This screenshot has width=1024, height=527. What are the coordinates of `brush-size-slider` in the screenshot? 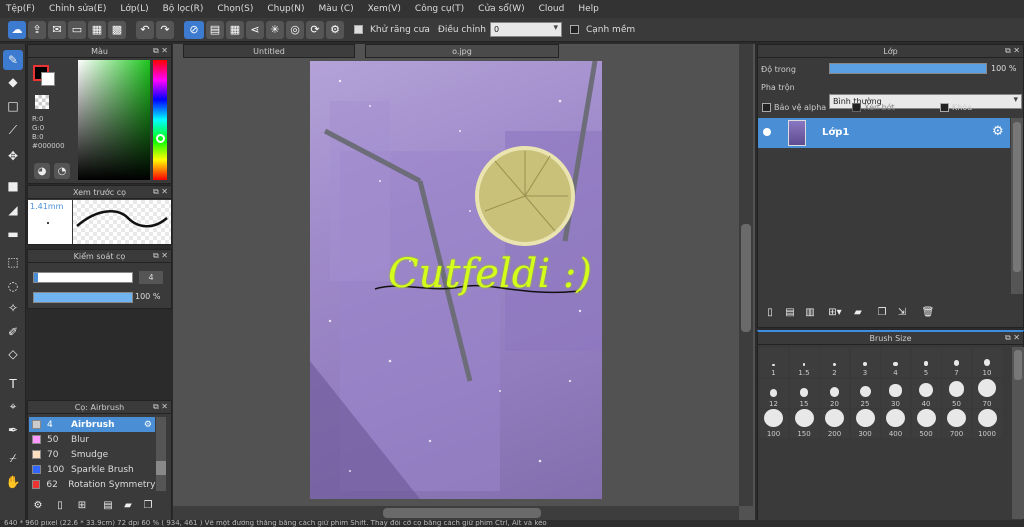 It's located at (83, 277).